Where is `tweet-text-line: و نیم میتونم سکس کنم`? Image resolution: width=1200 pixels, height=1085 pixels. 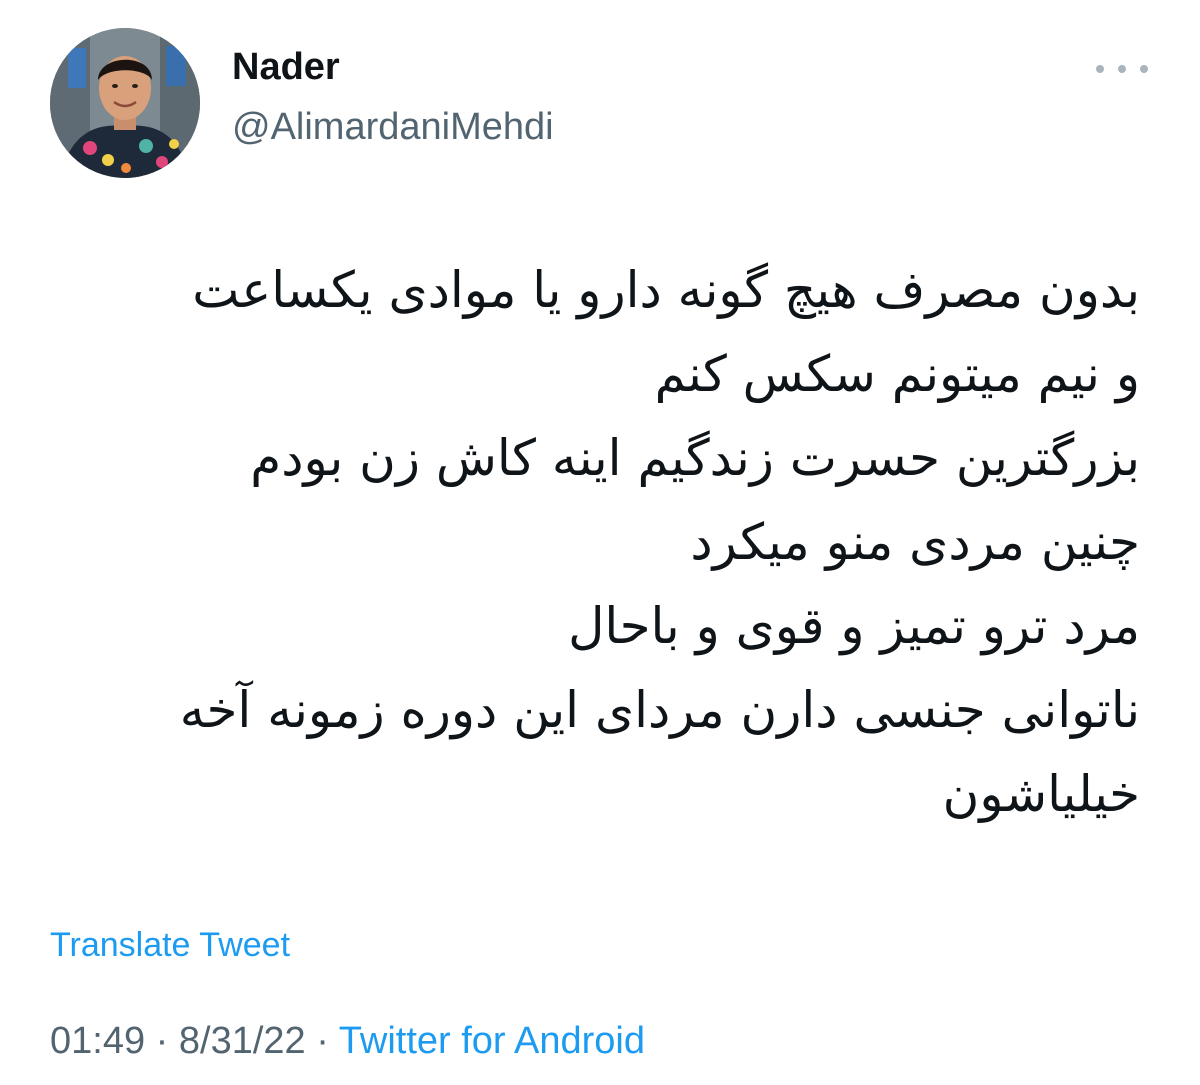 tweet-text-line: و نیم میتونم سکس کنم is located at coordinates (897, 374).